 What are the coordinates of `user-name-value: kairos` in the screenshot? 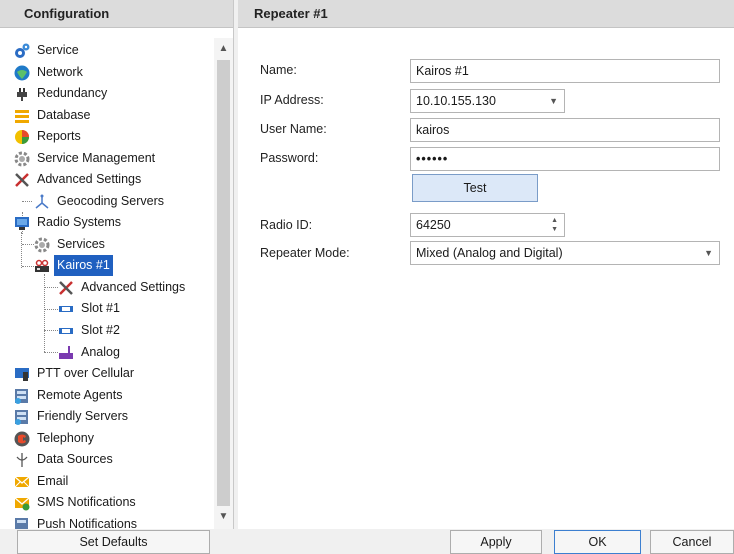 It's located at (433, 130).